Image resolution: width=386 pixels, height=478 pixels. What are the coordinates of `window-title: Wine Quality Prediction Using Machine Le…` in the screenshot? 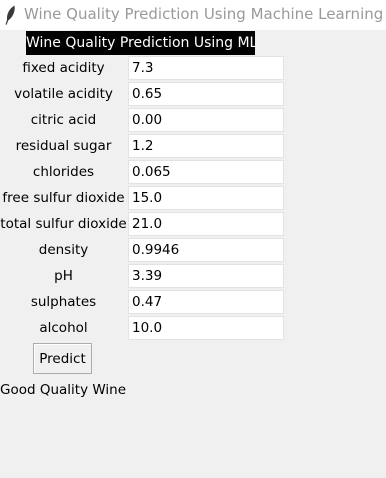 It's located at (204, 14).